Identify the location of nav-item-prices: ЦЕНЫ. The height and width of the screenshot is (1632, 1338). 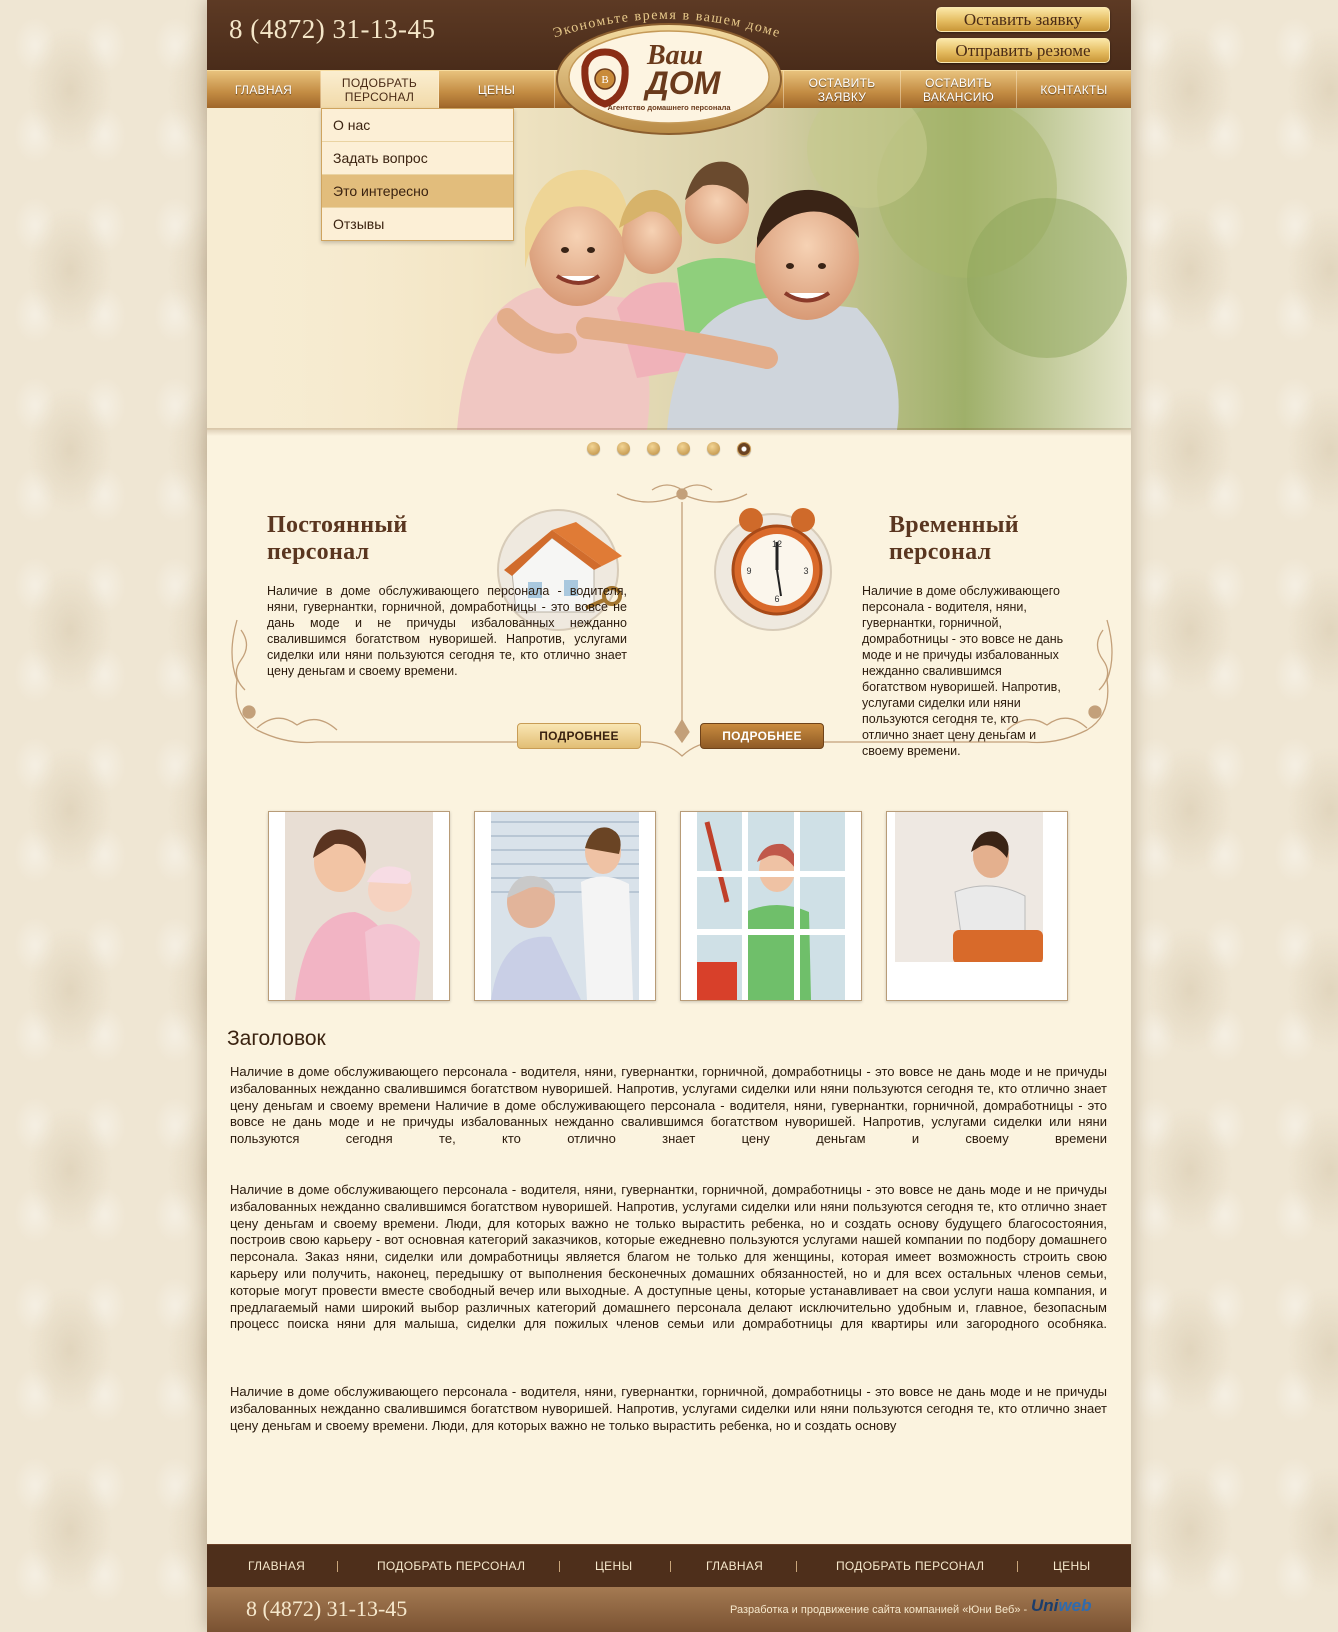
(497, 90).